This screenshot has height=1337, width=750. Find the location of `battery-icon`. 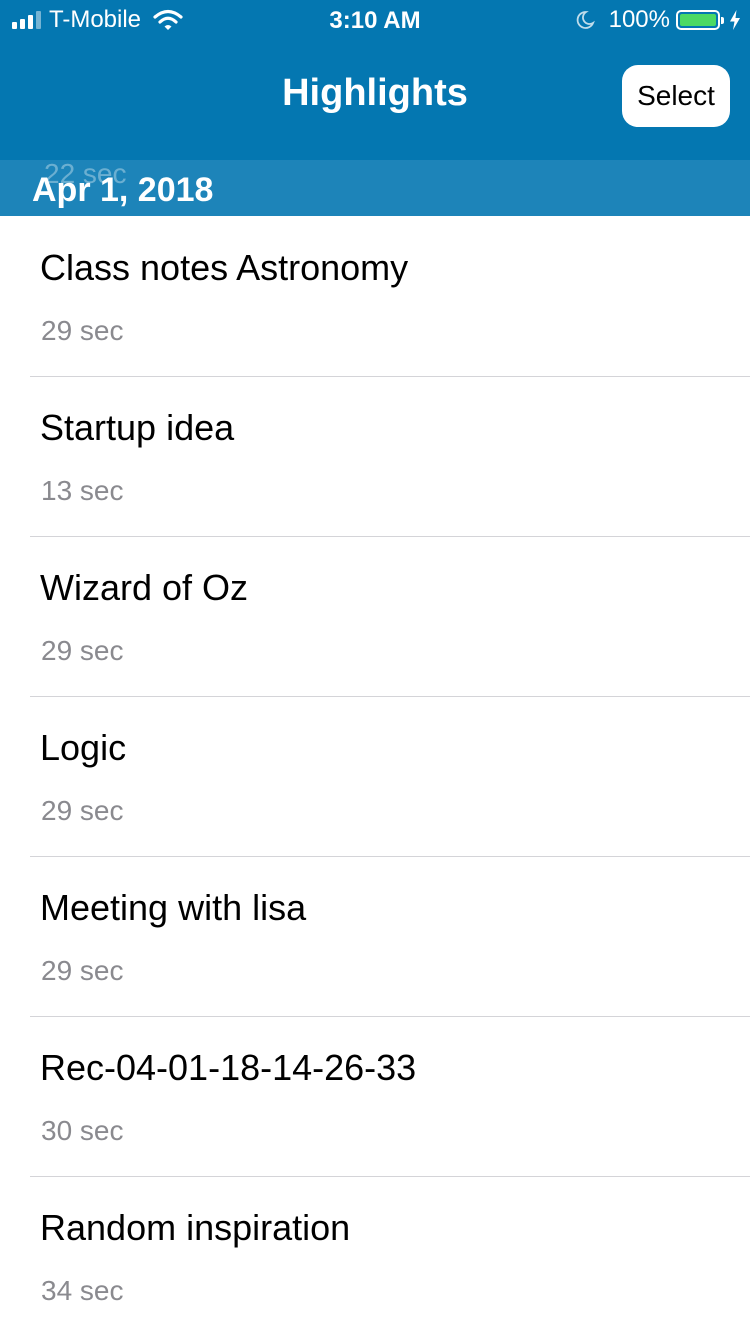

battery-icon is located at coordinates (700, 20).